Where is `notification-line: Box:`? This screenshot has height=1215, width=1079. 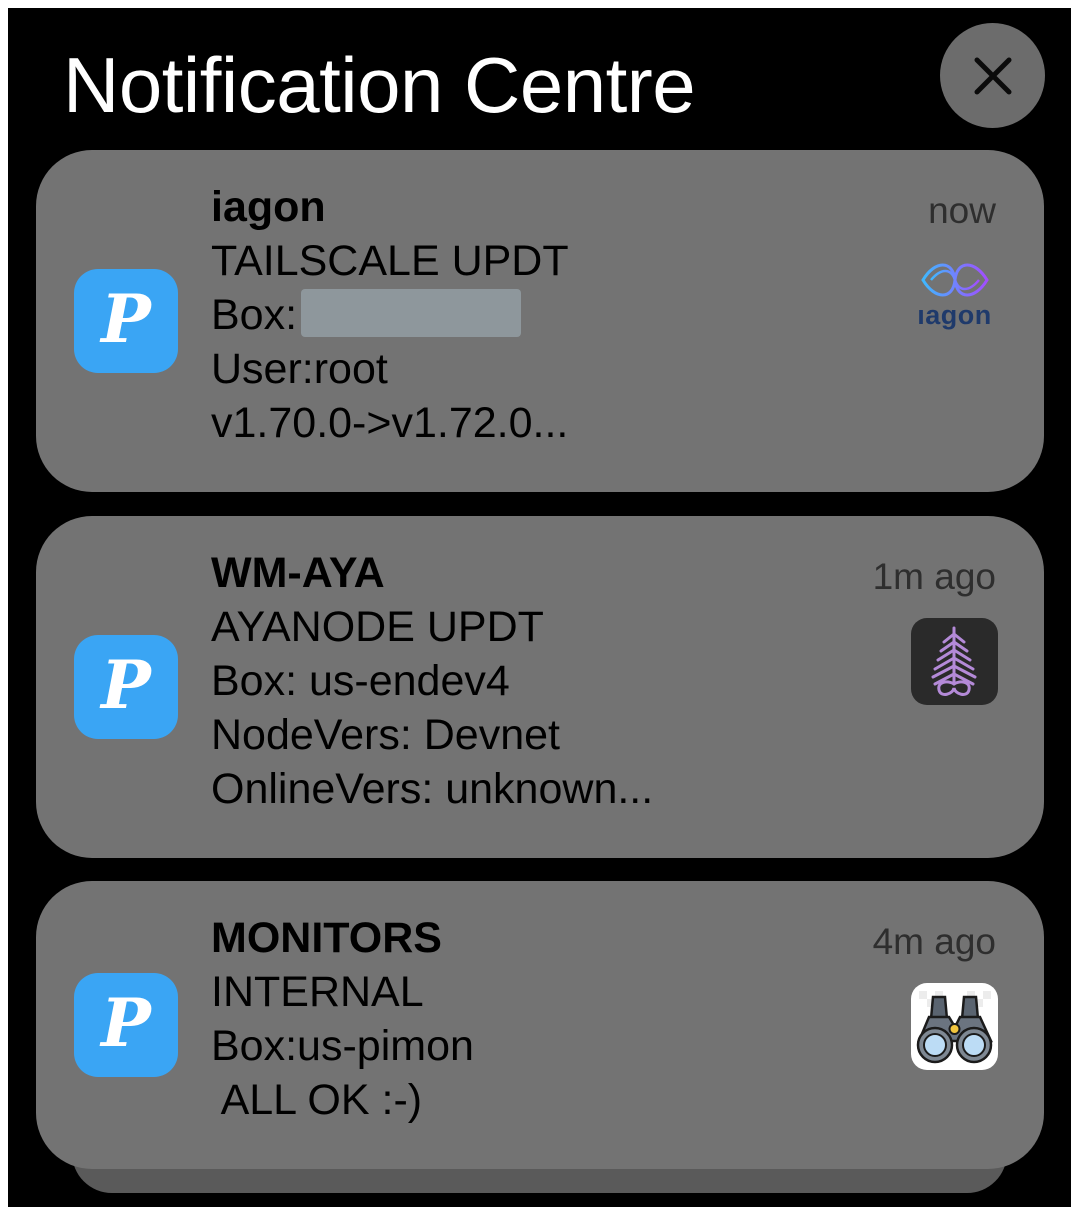 notification-line: Box: is located at coordinates (552, 315).